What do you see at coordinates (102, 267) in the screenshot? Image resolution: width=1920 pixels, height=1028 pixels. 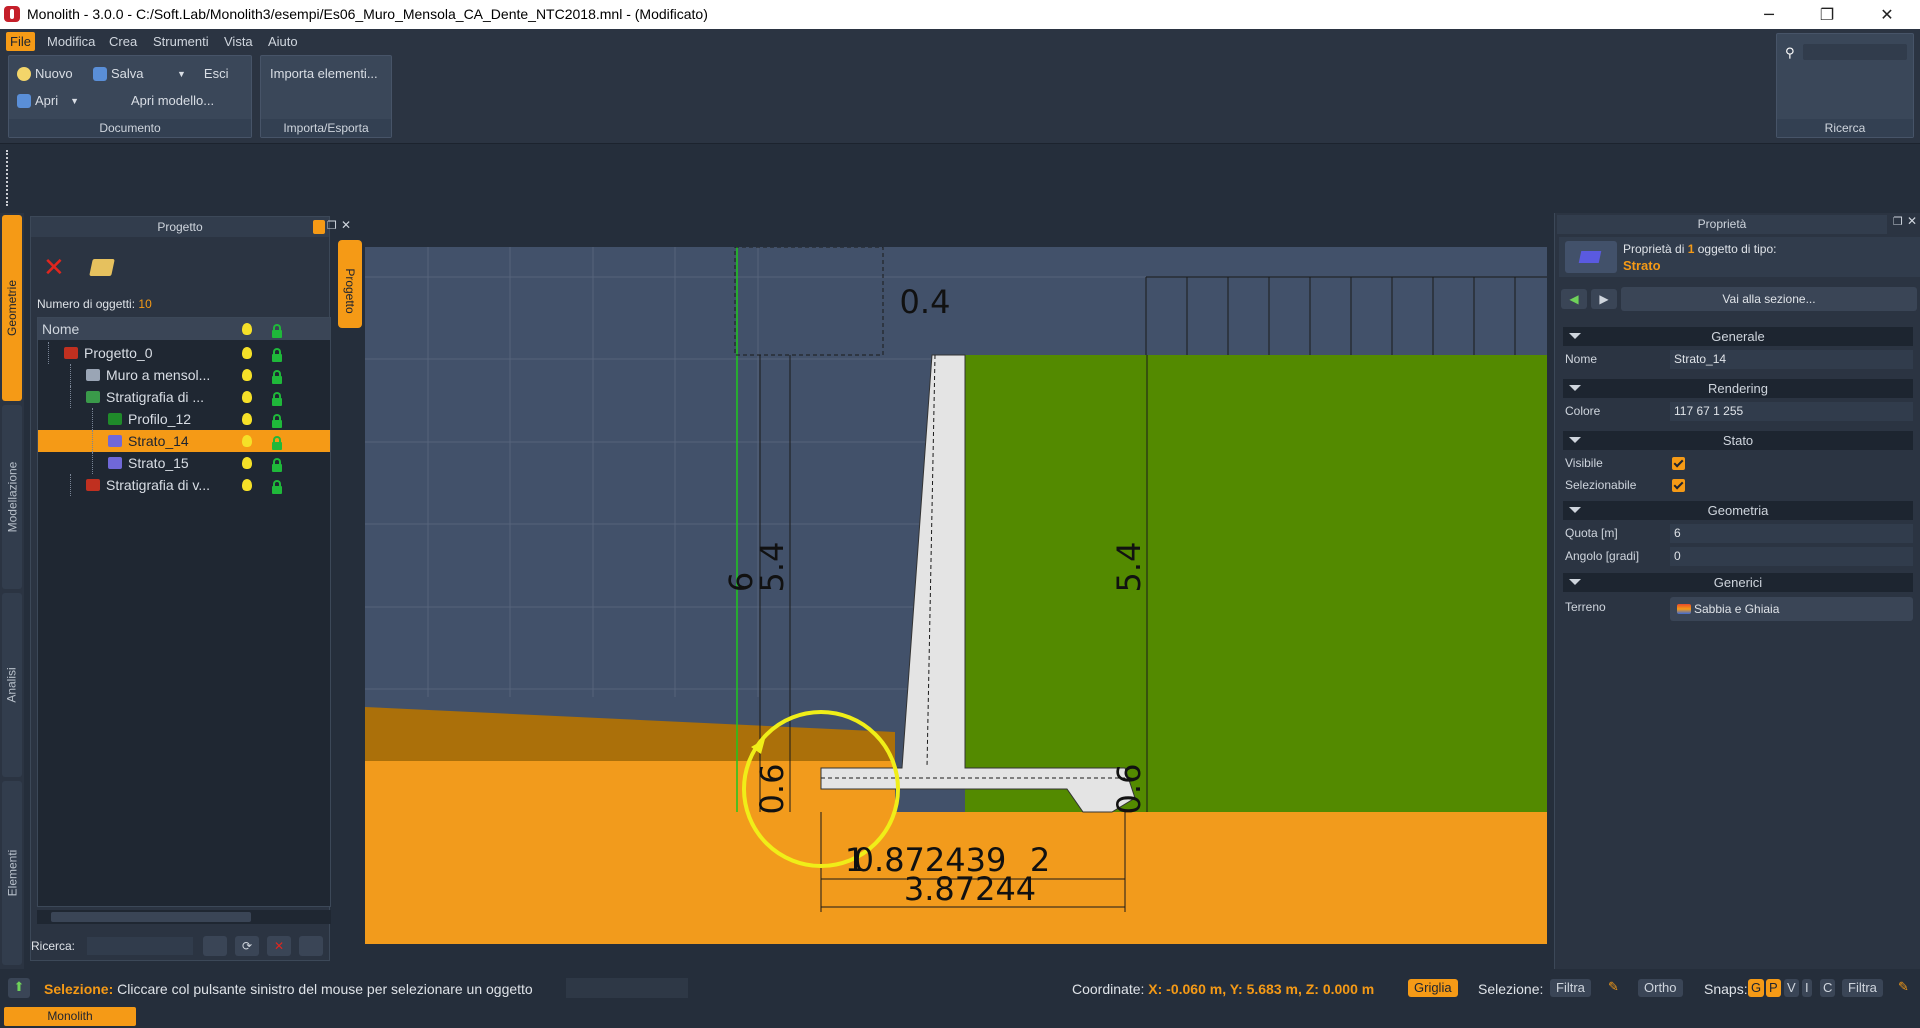 I see `folder-icon` at bounding box center [102, 267].